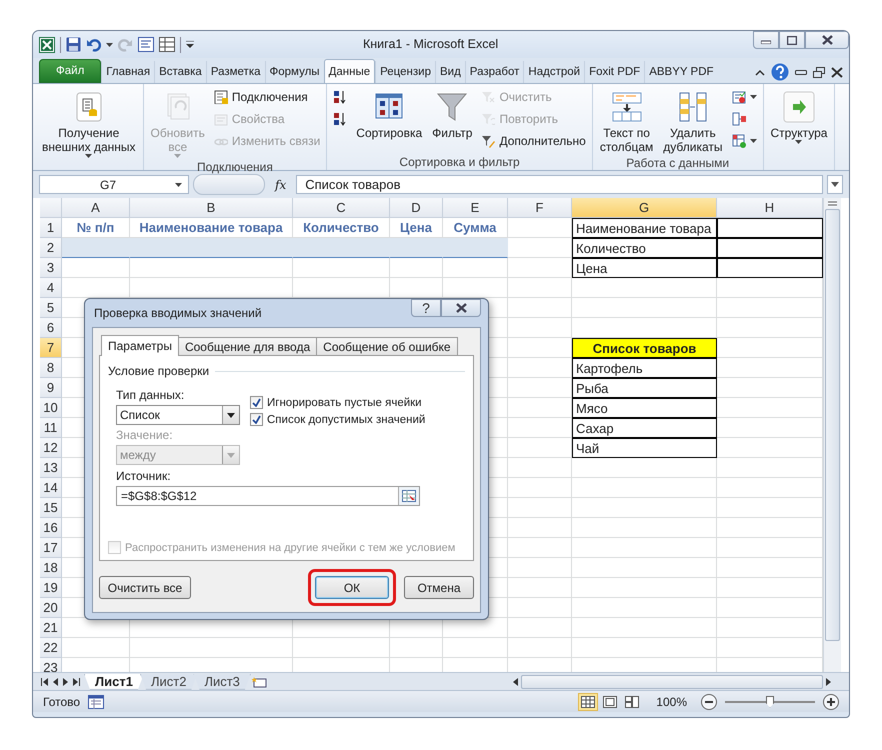 The image size is (882, 750). Describe the element at coordinates (114, 184) in the screenshot. I see `name-box: G7` at that location.